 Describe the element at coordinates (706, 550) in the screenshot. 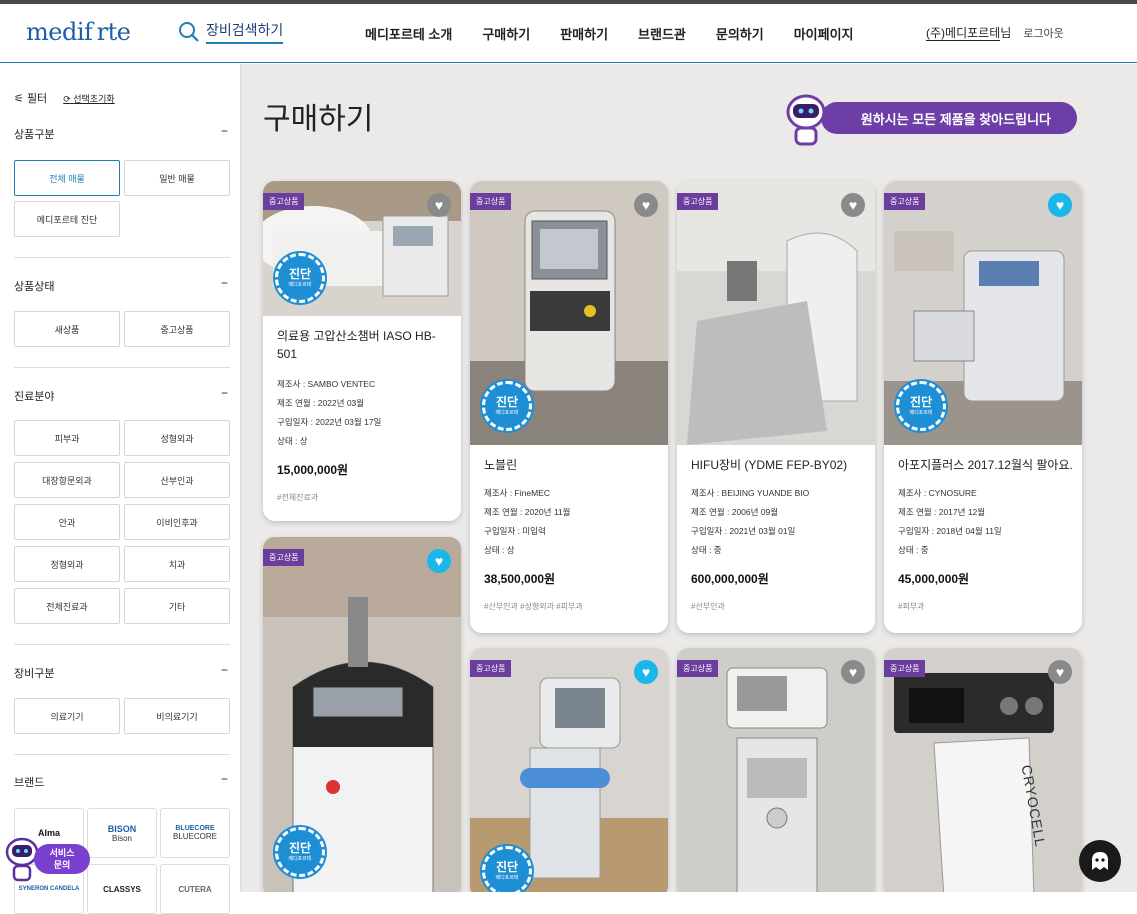

I see `product-condition: 상태 : 중` at that location.